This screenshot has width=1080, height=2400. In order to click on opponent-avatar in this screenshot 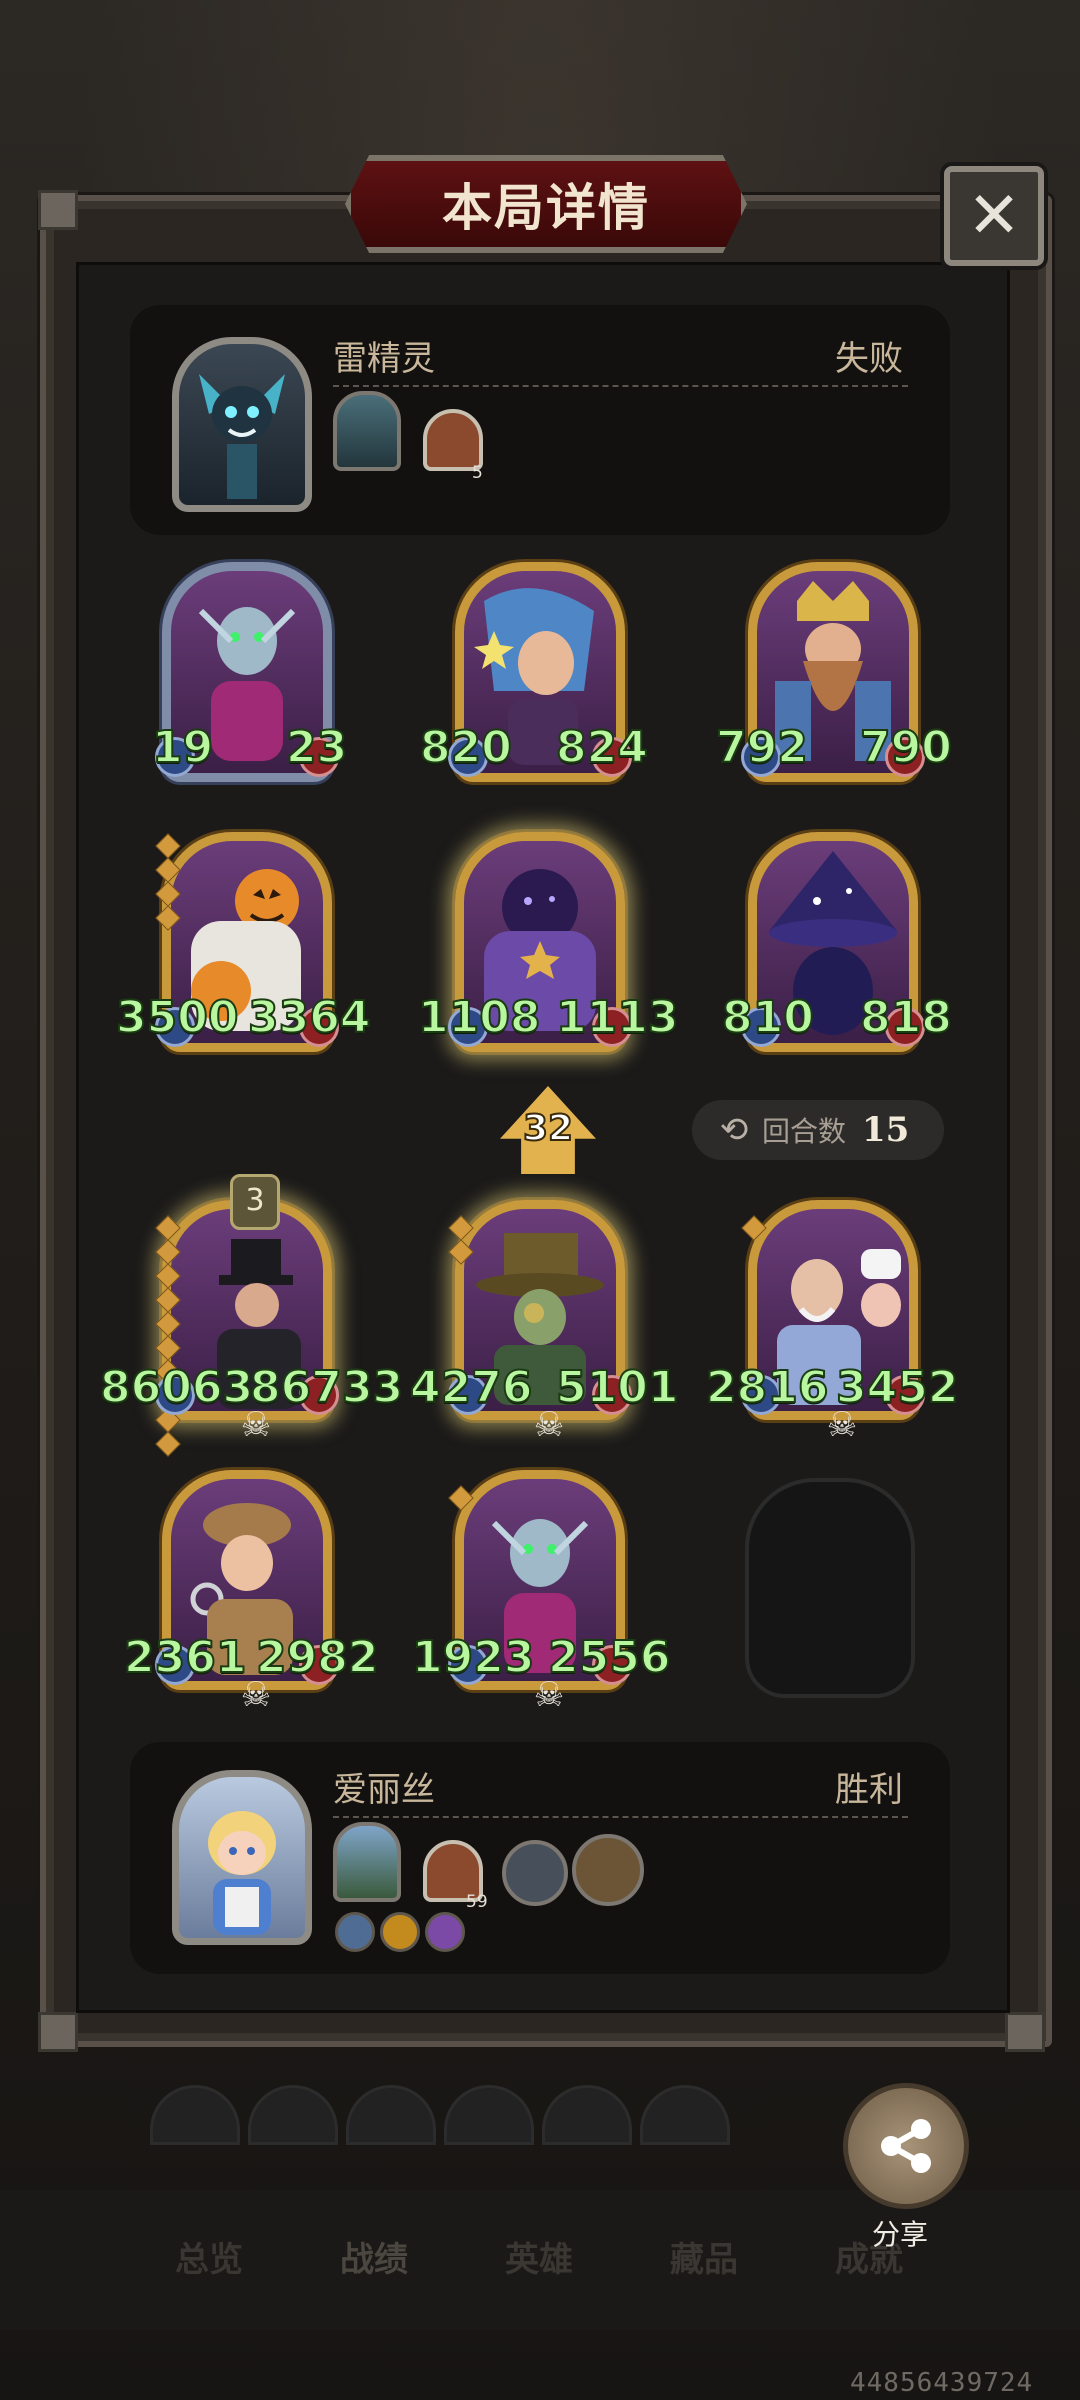, I will do `click(242, 424)`.